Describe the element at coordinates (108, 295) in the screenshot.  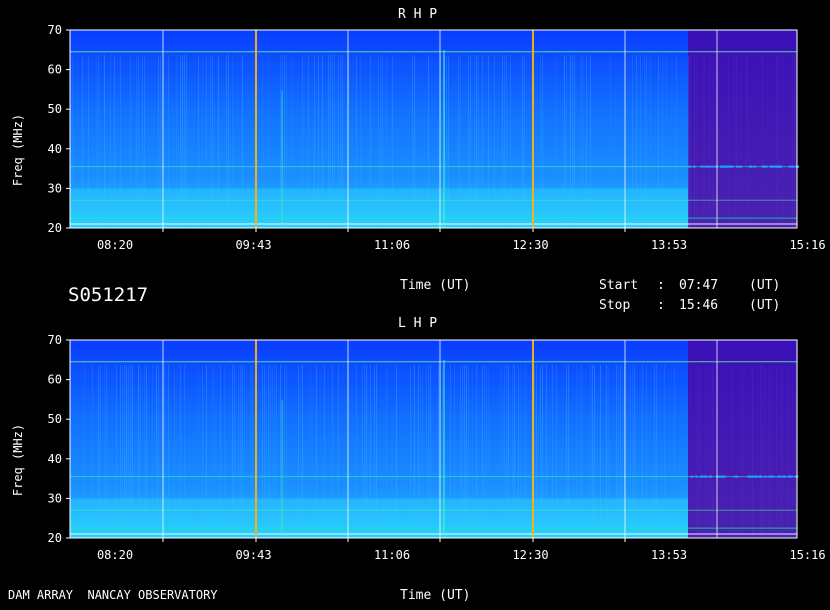
I see `observation-id: S051217` at that location.